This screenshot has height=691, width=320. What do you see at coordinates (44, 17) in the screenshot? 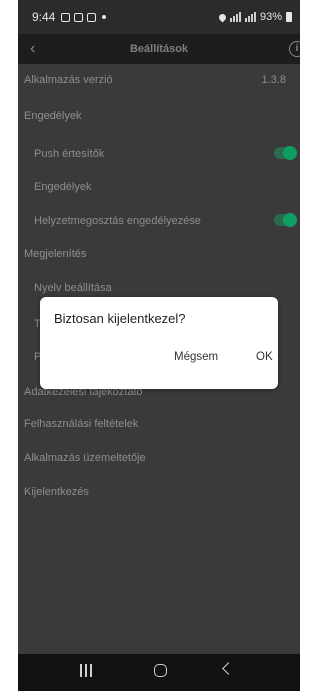
I see `status-time: 9:44` at bounding box center [44, 17].